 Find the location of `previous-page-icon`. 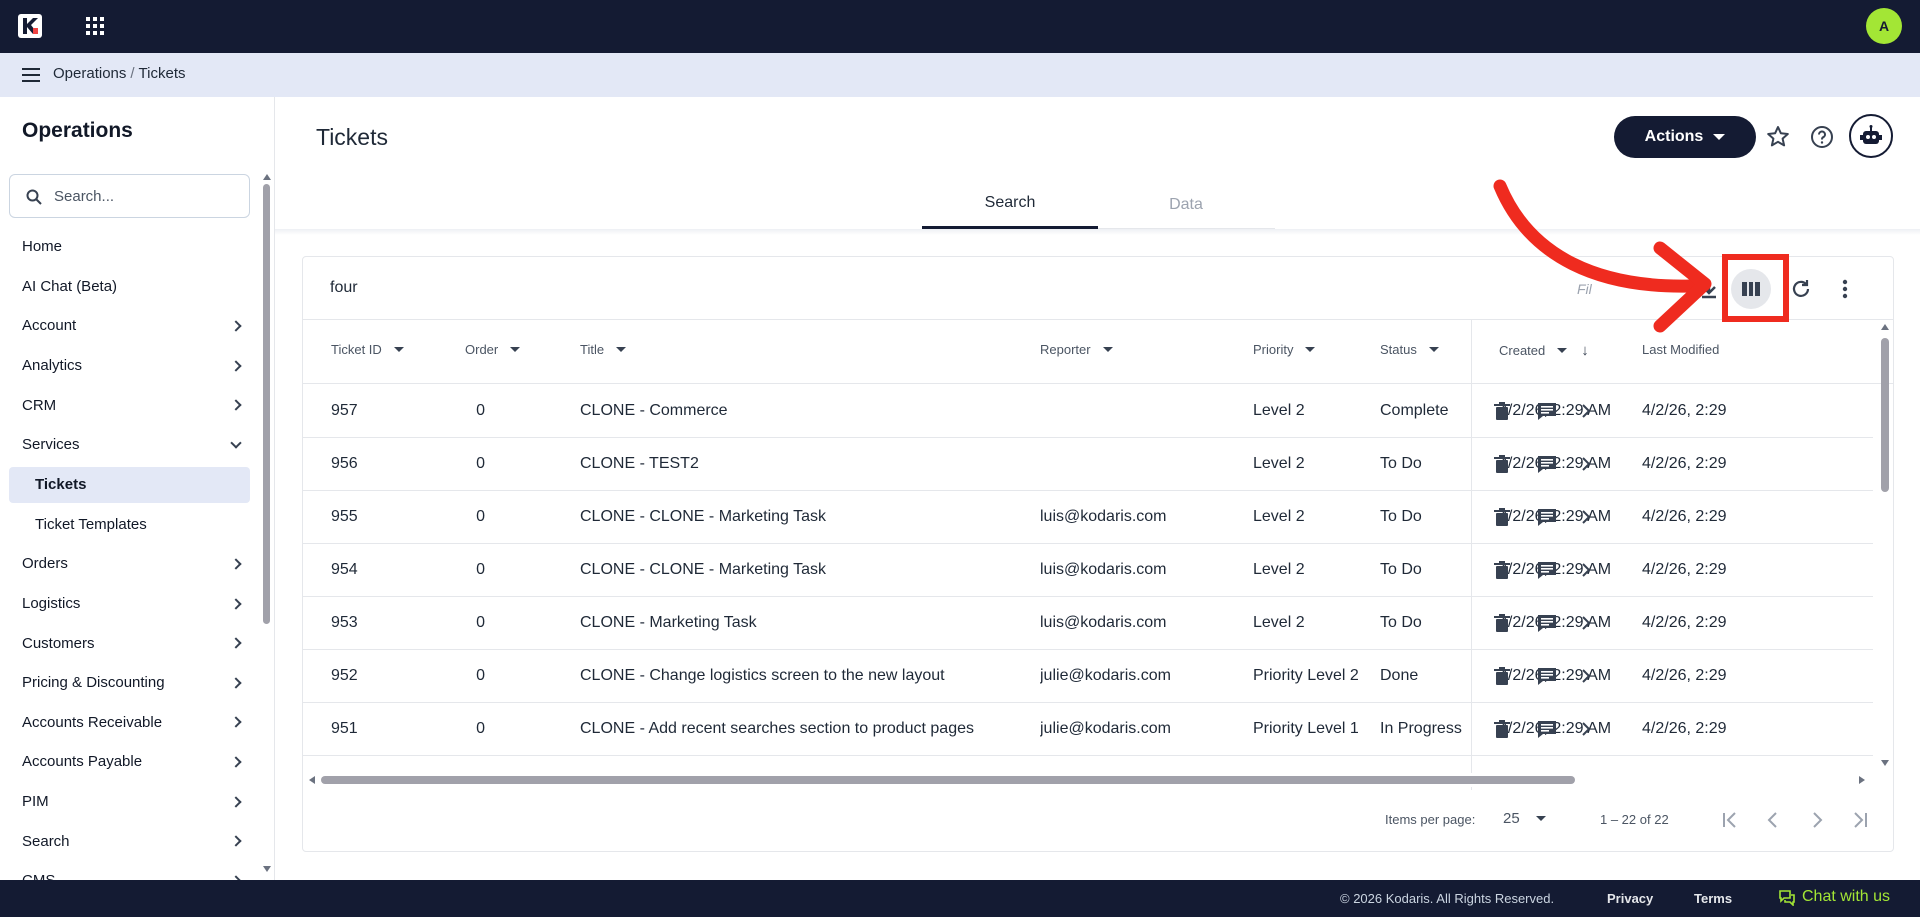

previous-page-icon is located at coordinates (1773, 820).